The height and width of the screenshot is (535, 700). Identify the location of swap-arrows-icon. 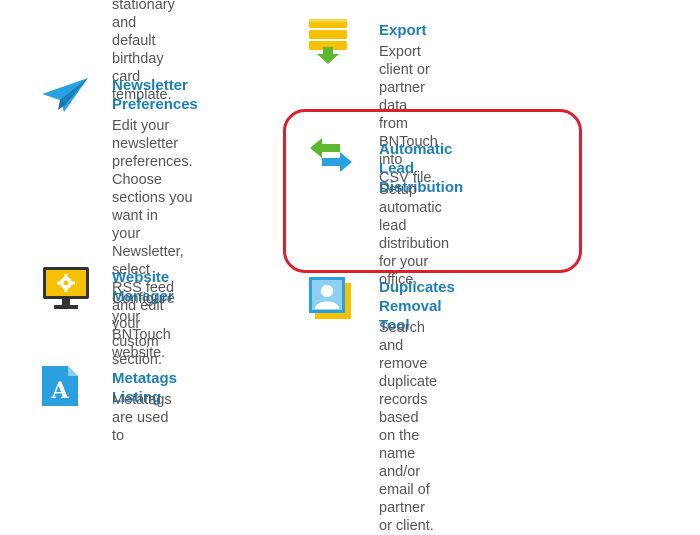
(331, 155).